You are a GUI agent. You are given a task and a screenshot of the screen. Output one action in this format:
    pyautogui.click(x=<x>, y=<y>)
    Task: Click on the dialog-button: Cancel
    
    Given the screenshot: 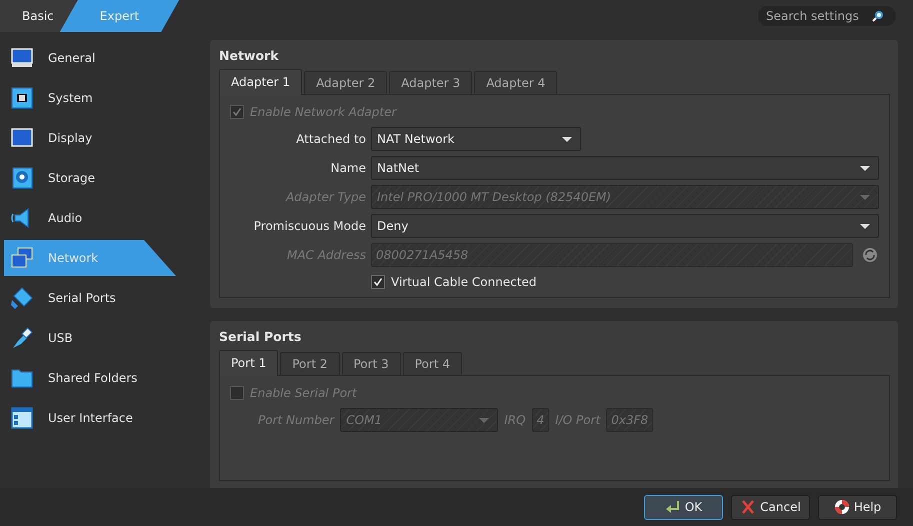 What is the action you would take?
    pyautogui.click(x=770, y=507)
    